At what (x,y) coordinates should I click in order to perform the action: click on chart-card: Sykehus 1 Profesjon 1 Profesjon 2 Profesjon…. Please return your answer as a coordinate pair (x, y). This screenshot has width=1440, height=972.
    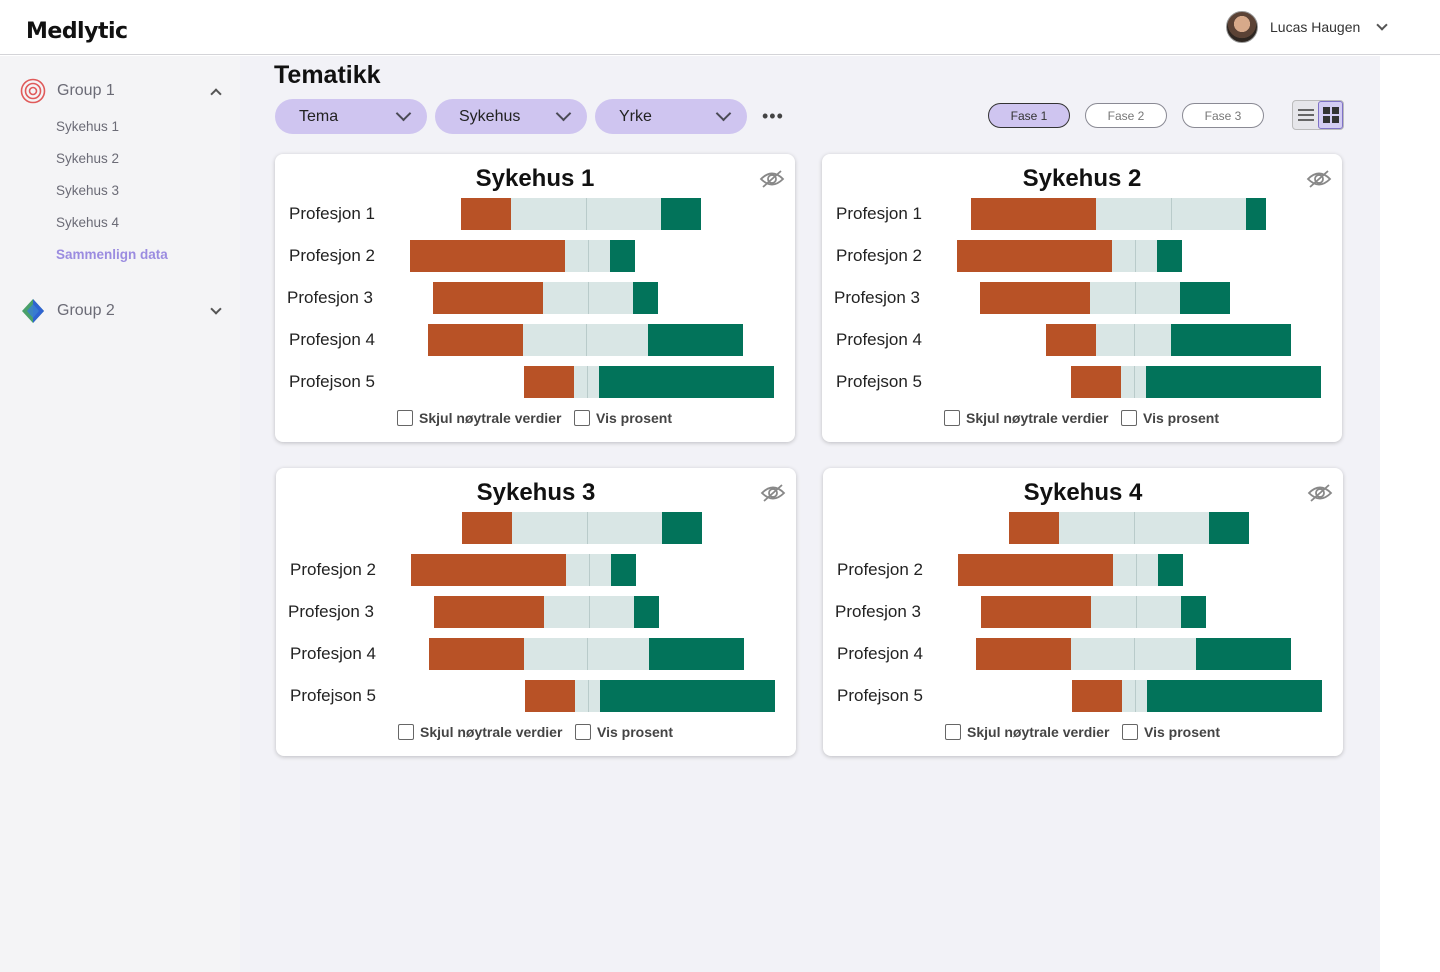
    Looking at the image, I should click on (535, 298).